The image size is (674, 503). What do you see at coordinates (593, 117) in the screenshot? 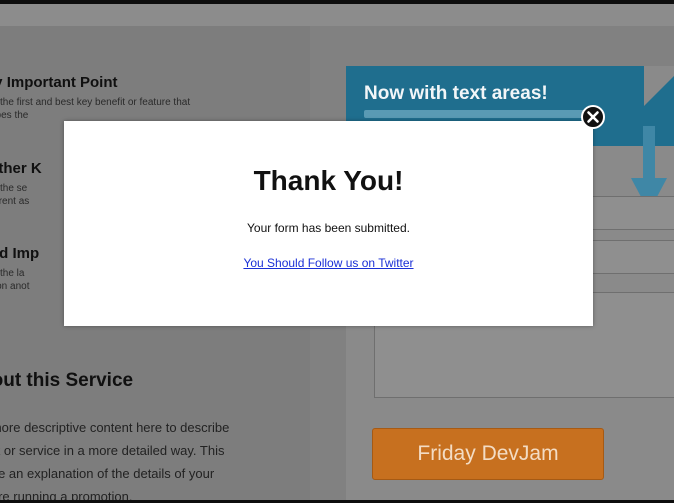
I see `close-icon` at bounding box center [593, 117].